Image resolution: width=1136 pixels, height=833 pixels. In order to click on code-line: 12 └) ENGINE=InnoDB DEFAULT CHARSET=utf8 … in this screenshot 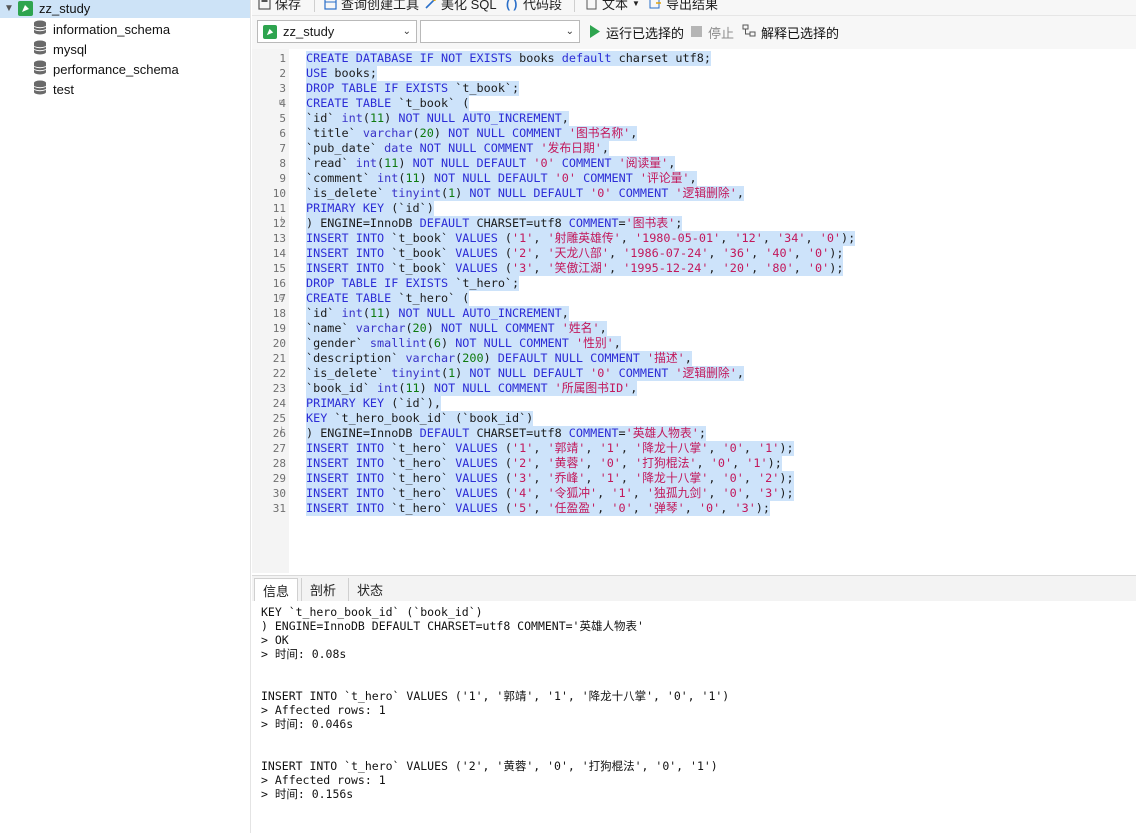, I will do `click(694, 223)`.